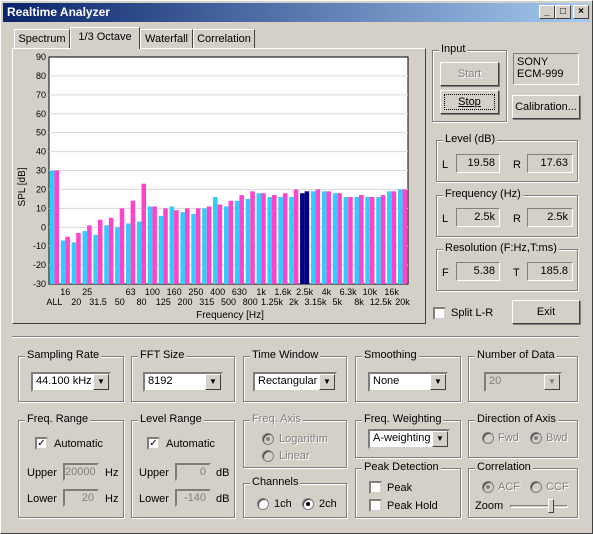 The height and width of the screenshot is (534, 593). Describe the element at coordinates (375, 487) in the screenshot. I see `peak-checkbox` at that location.